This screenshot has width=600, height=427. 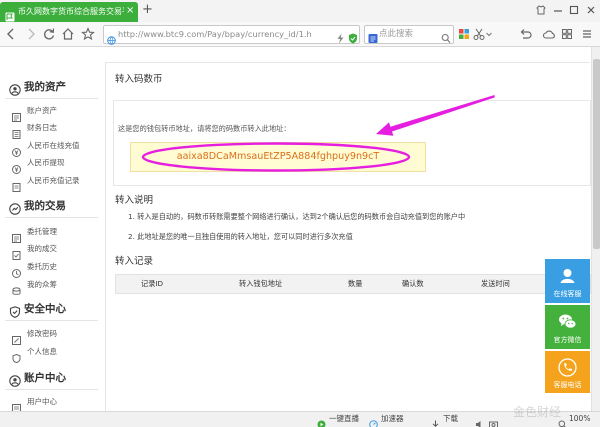 What do you see at coordinates (574, 10) in the screenshot?
I see `maximize-icon` at bounding box center [574, 10].